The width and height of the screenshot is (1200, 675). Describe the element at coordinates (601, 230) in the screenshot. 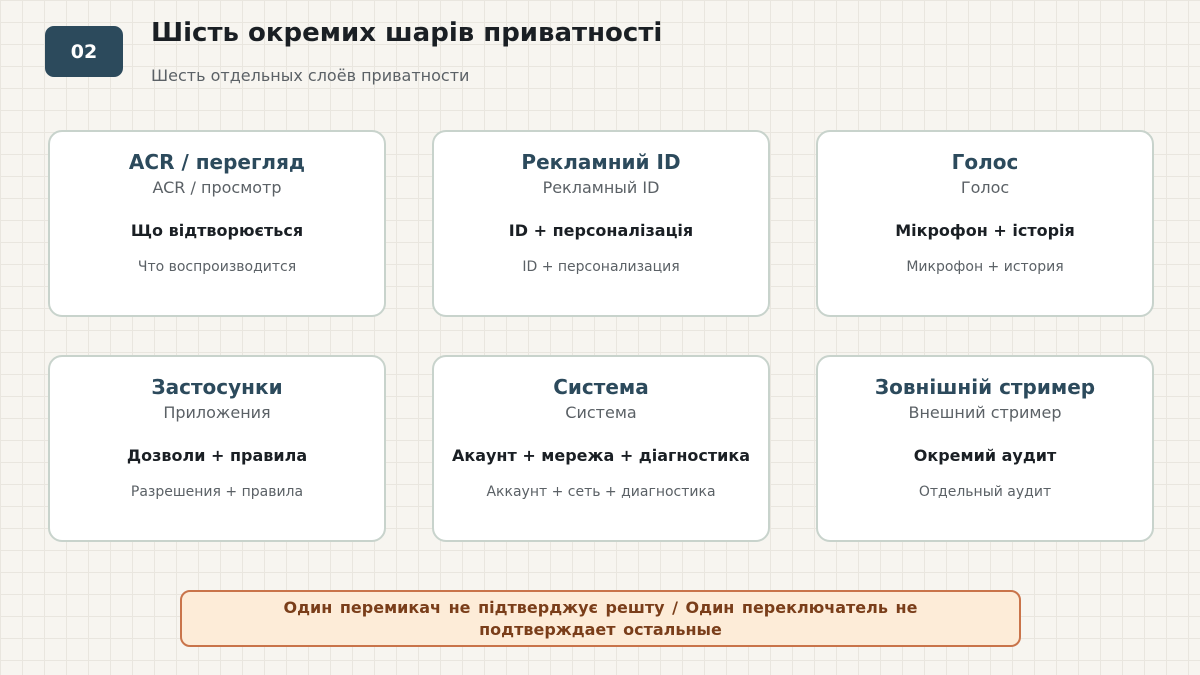

I see `card-feature: ID + персоналізація` at that location.